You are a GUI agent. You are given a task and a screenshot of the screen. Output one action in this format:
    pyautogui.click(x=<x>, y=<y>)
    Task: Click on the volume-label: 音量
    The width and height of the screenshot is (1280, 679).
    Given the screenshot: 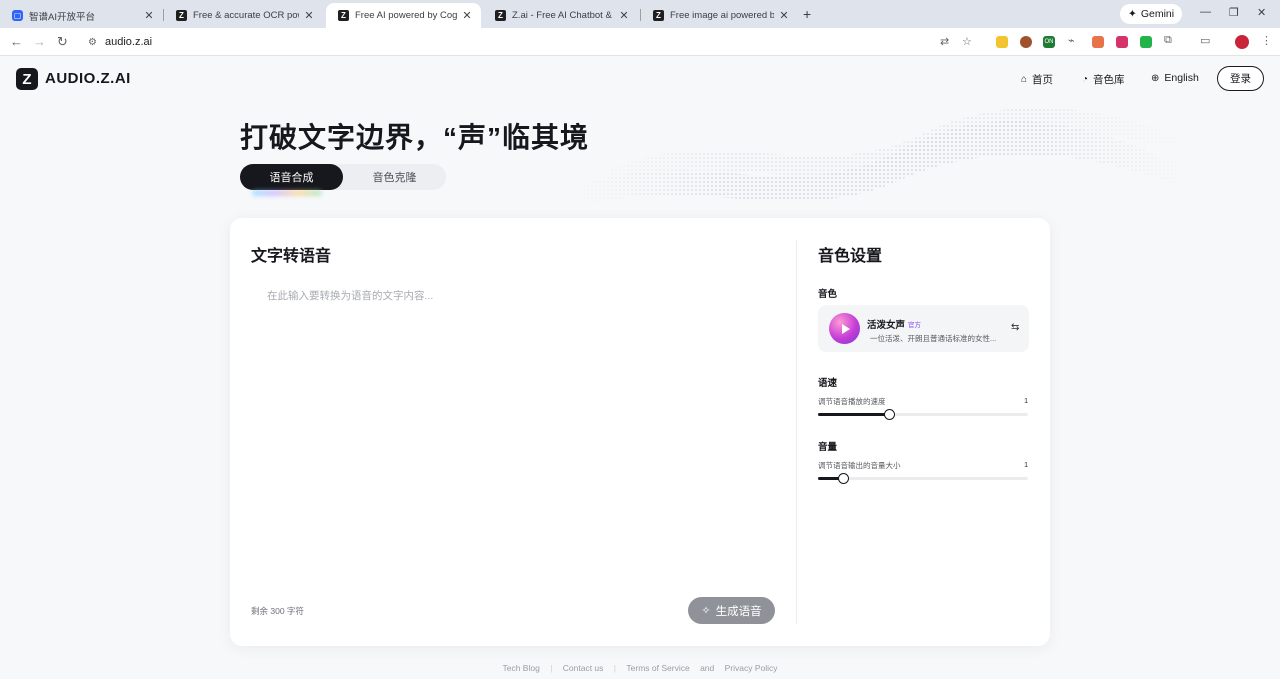 What is the action you would take?
    pyautogui.click(x=828, y=447)
    